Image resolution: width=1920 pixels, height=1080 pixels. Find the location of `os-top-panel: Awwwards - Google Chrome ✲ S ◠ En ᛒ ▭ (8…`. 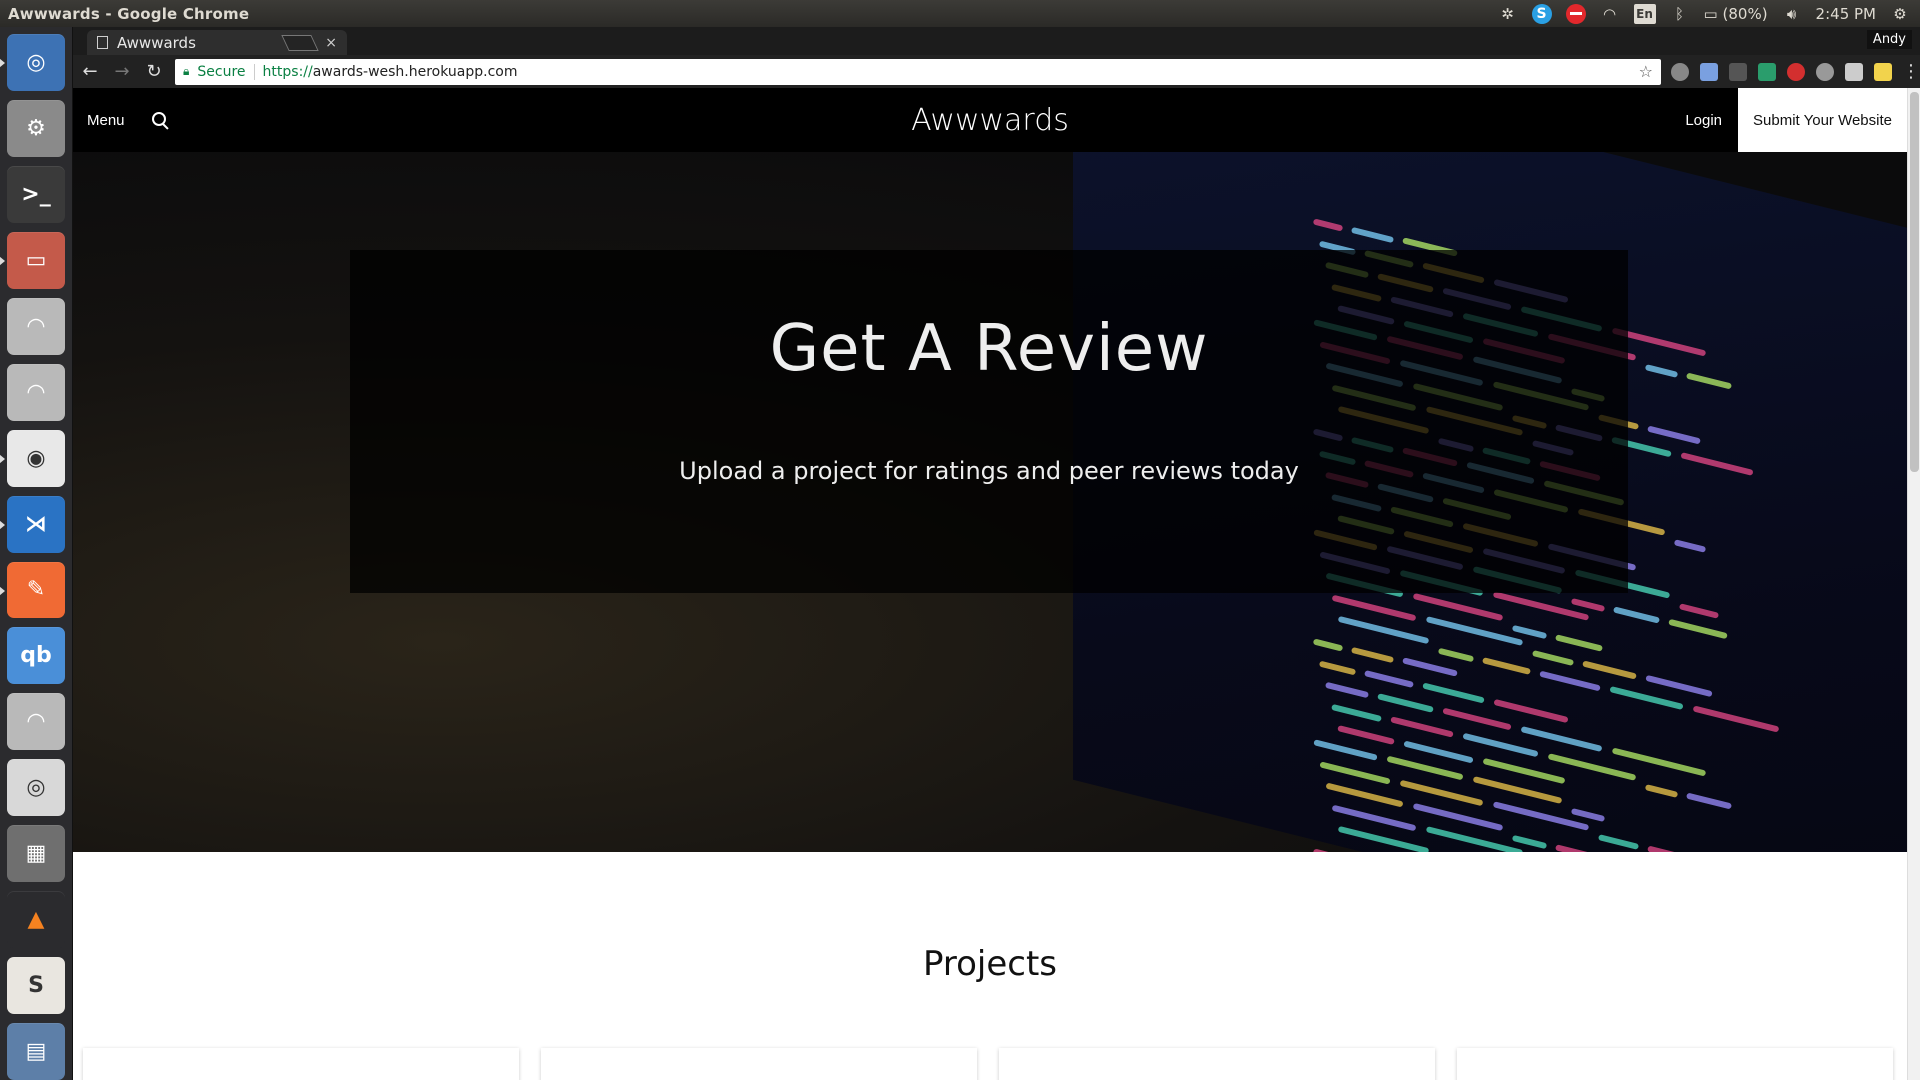

os-top-panel: Awwwards - Google Chrome ✲ S ◠ En ᛒ ▭ (8… is located at coordinates (960, 13).